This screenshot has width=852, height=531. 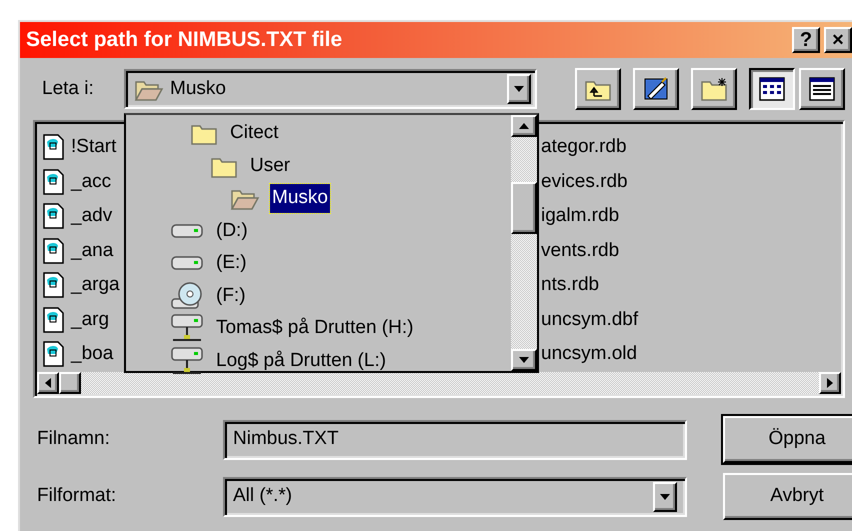 What do you see at coordinates (300, 198) in the screenshot?
I see `menu-item: Musko` at bounding box center [300, 198].